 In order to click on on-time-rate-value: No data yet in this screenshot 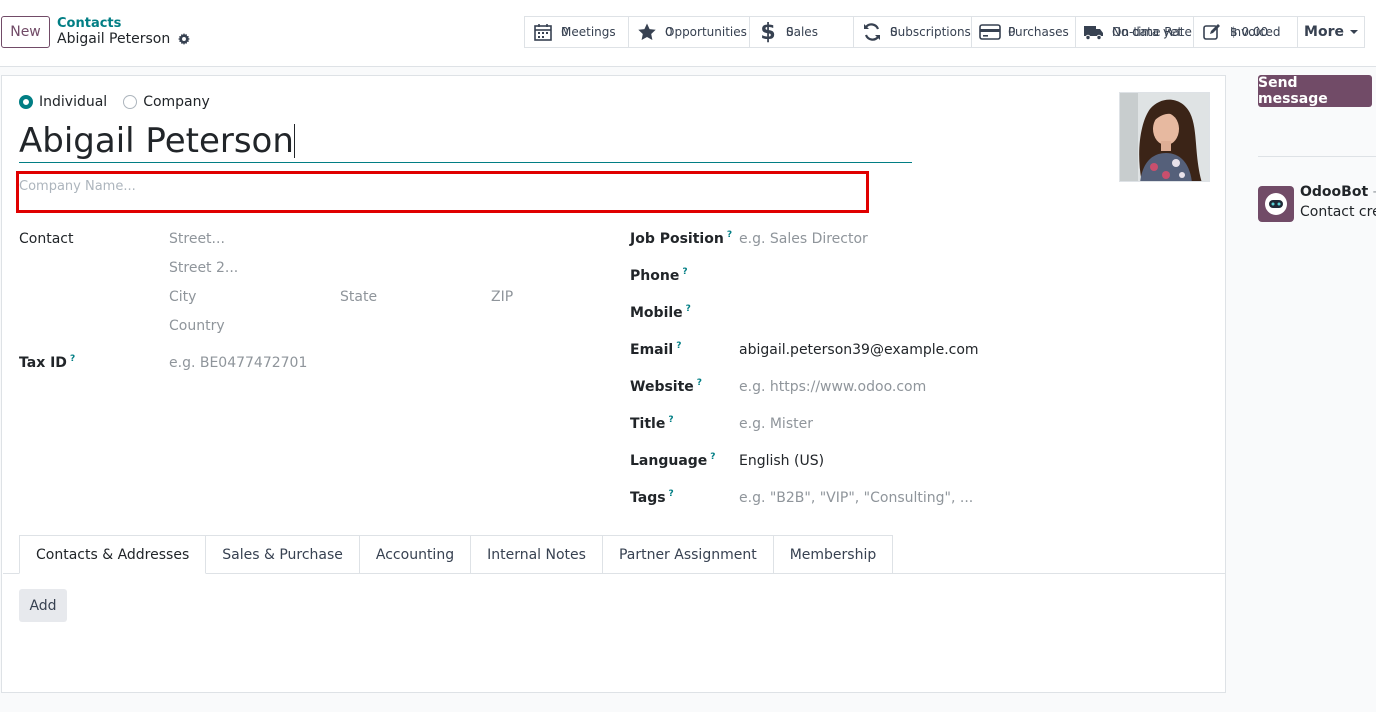, I will do `click(1147, 31)`.